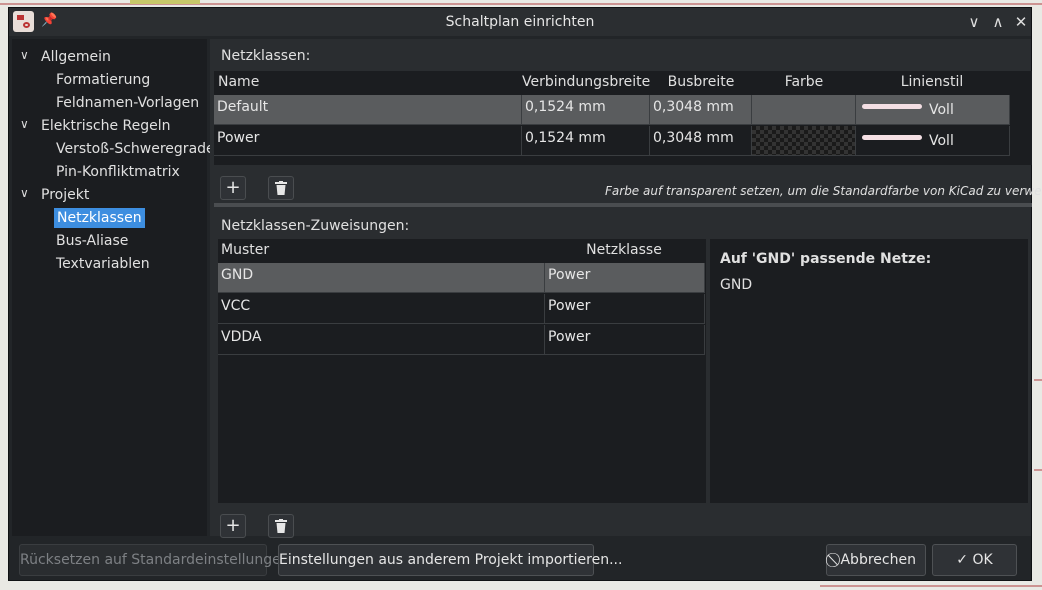 This screenshot has width=1042, height=590. Describe the element at coordinates (826, 259) in the screenshot. I see `matching-nets-title: Auf 'GND' passende Netze:` at that location.